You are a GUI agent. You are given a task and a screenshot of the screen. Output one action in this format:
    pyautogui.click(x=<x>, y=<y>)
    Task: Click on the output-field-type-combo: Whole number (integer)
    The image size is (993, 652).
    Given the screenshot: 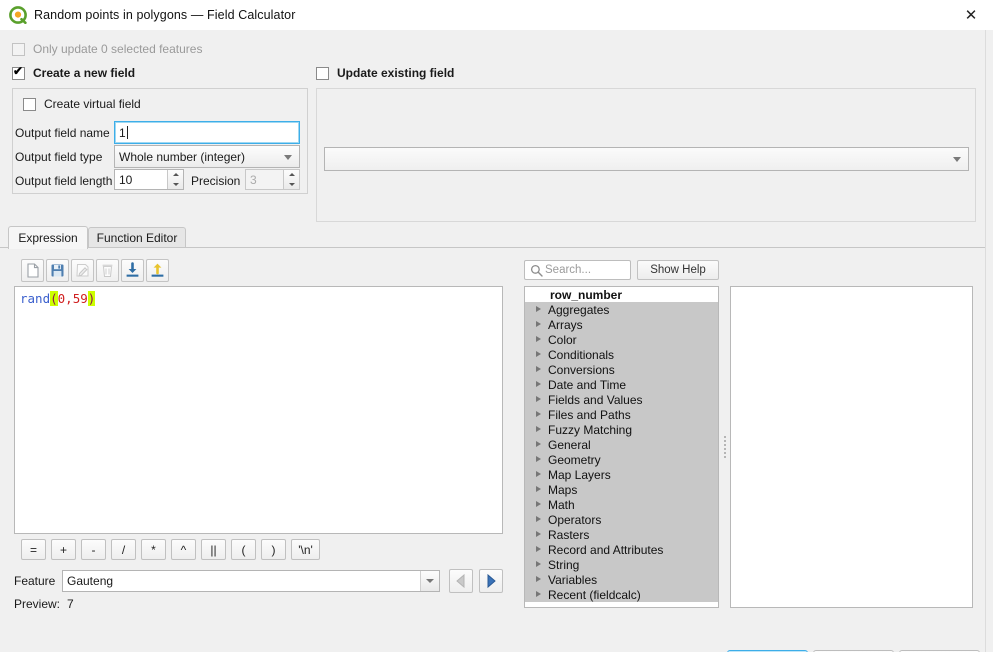 What is the action you would take?
    pyautogui.click(x=207, y=156)
    